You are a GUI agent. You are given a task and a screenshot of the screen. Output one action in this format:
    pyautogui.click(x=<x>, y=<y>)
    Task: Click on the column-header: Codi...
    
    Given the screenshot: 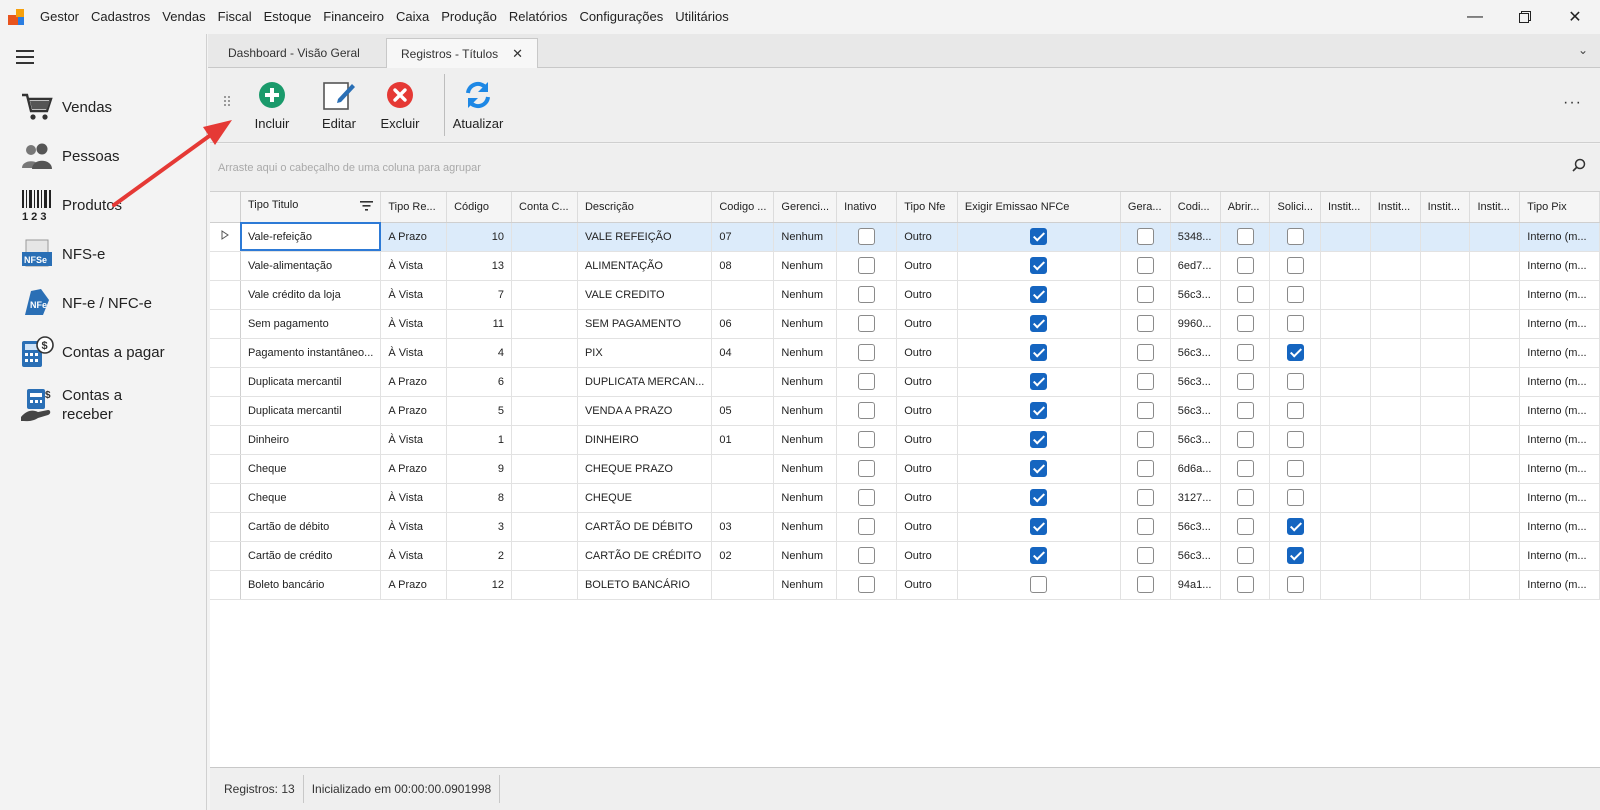 What is the action you would take?
    pyautogui.click(x=1195, y=207)
    